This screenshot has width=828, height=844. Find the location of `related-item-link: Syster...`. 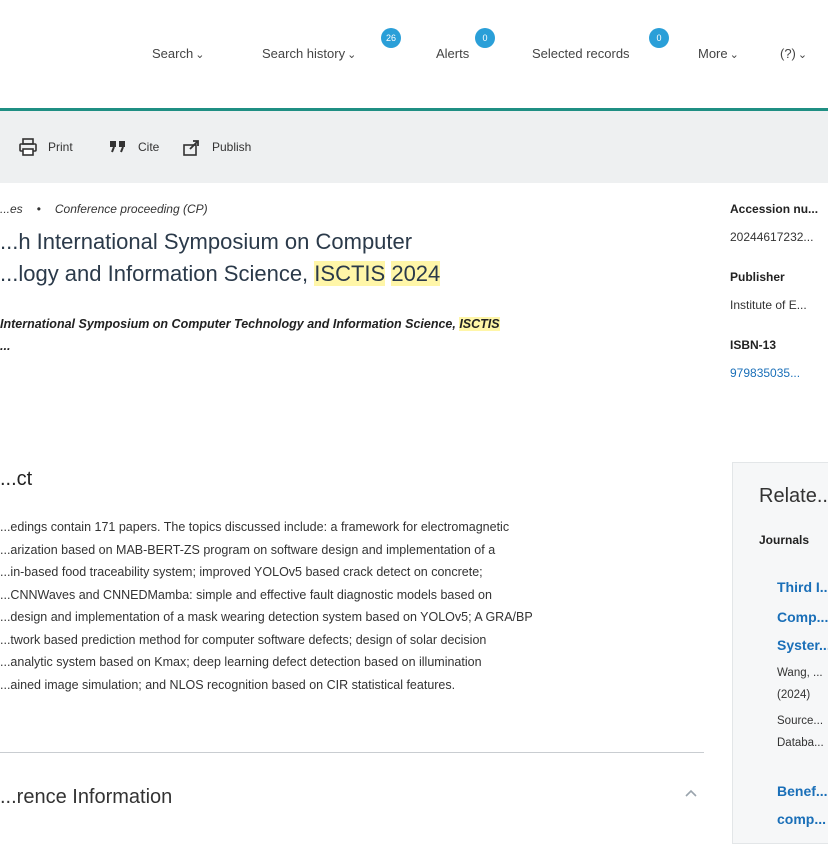

related-item-link: Syster... is located at coordinates (802, 645).